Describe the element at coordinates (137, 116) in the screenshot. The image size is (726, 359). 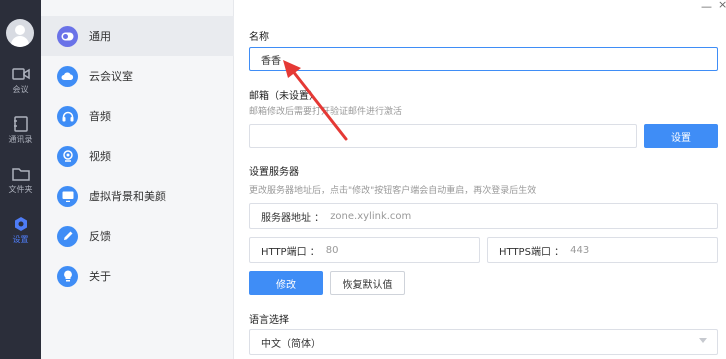
I see `menu-item-audio: 音频` at that location.